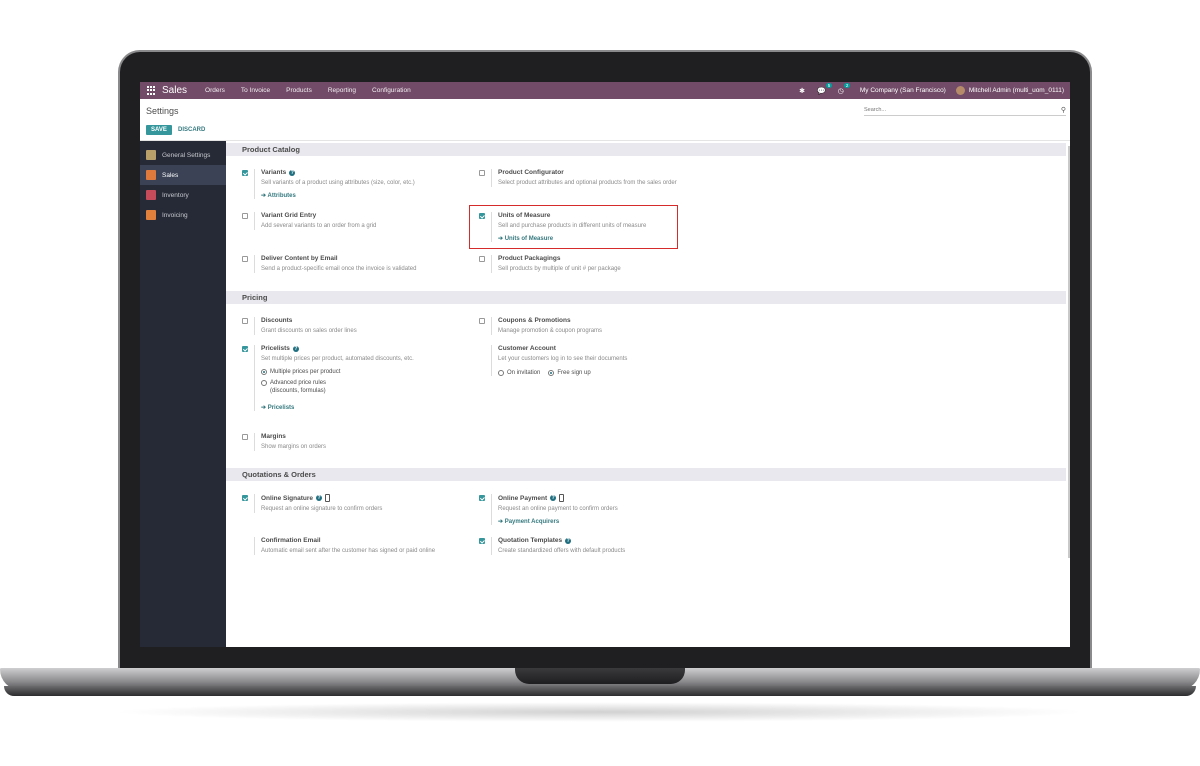  I want to click on sidebar-item-inventory: Inventory, so click(183, 195).